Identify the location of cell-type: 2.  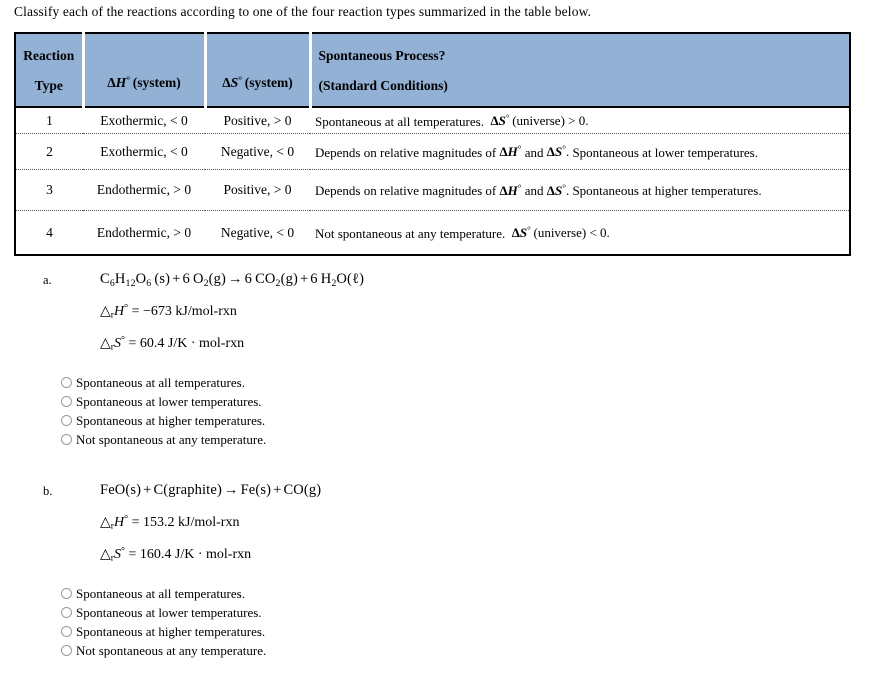
(49, 151).